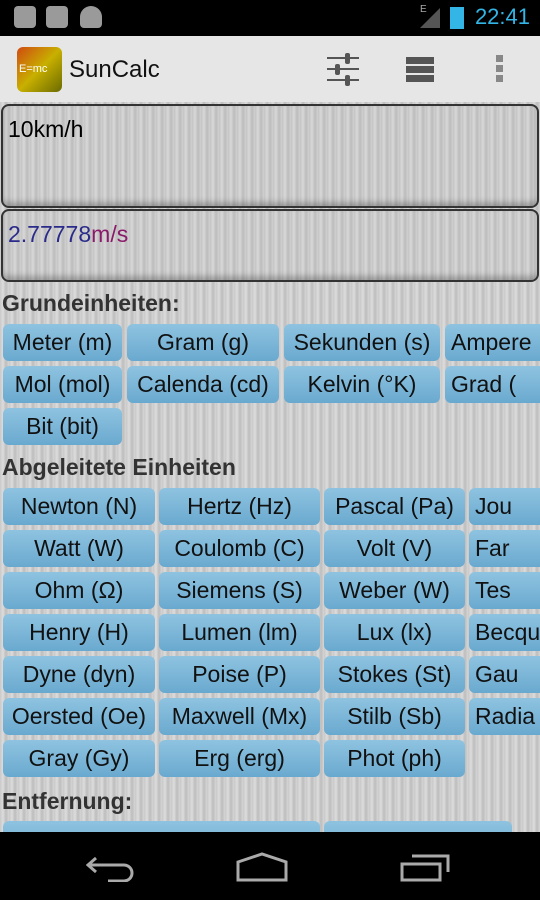  Describe the element at coordinates (492, 384) in the screenshot. I see `unit-button: Grad (` at that location.